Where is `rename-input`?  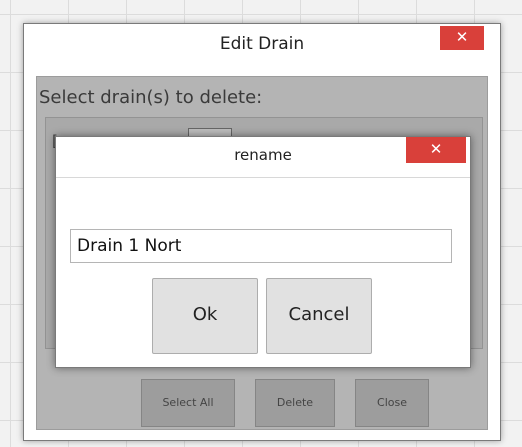
rename-input is located at coordinates (261, 246).